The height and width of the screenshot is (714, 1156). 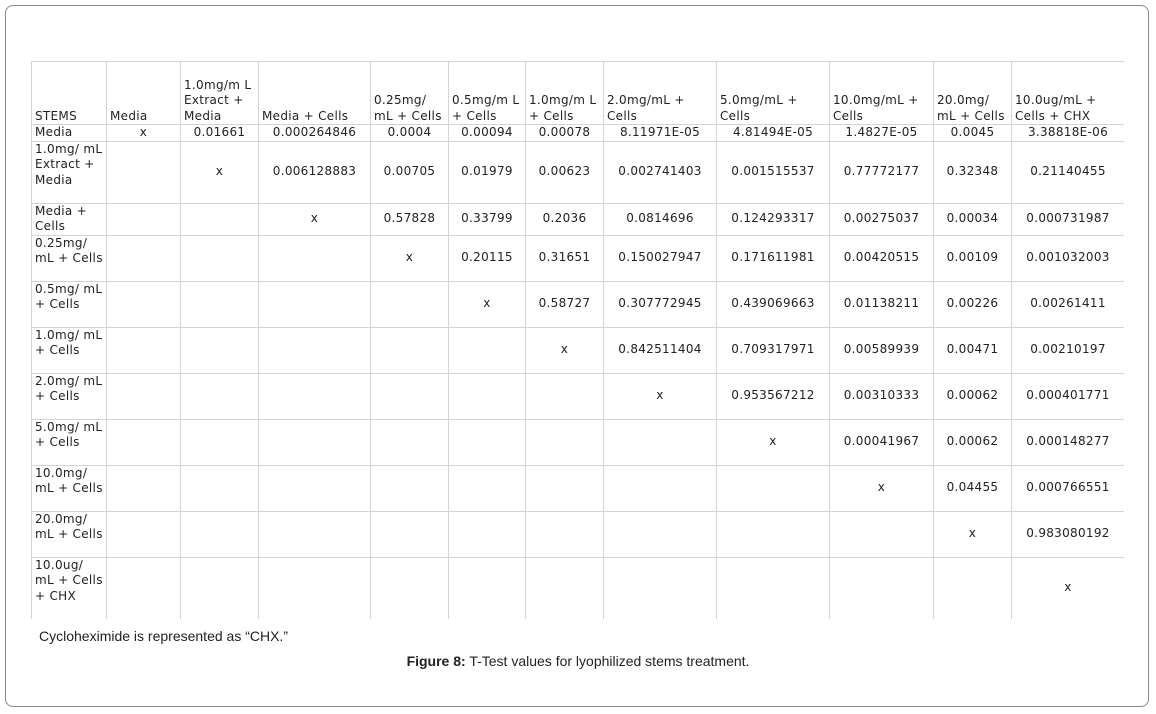 I want to click on table-cell: 0.124293317, so click(x=773, y=219).